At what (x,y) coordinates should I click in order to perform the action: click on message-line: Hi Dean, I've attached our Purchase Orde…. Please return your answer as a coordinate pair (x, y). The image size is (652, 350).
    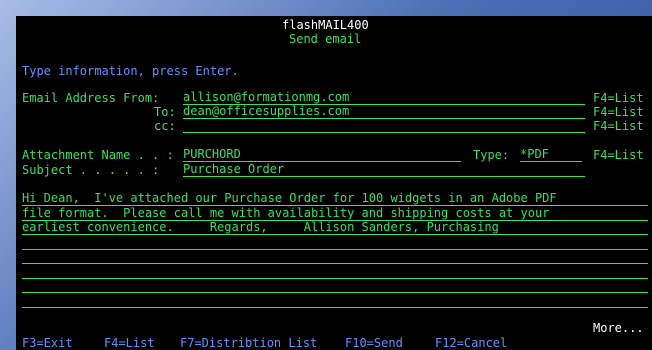
    Looking at the image, I should click on (335, 199).